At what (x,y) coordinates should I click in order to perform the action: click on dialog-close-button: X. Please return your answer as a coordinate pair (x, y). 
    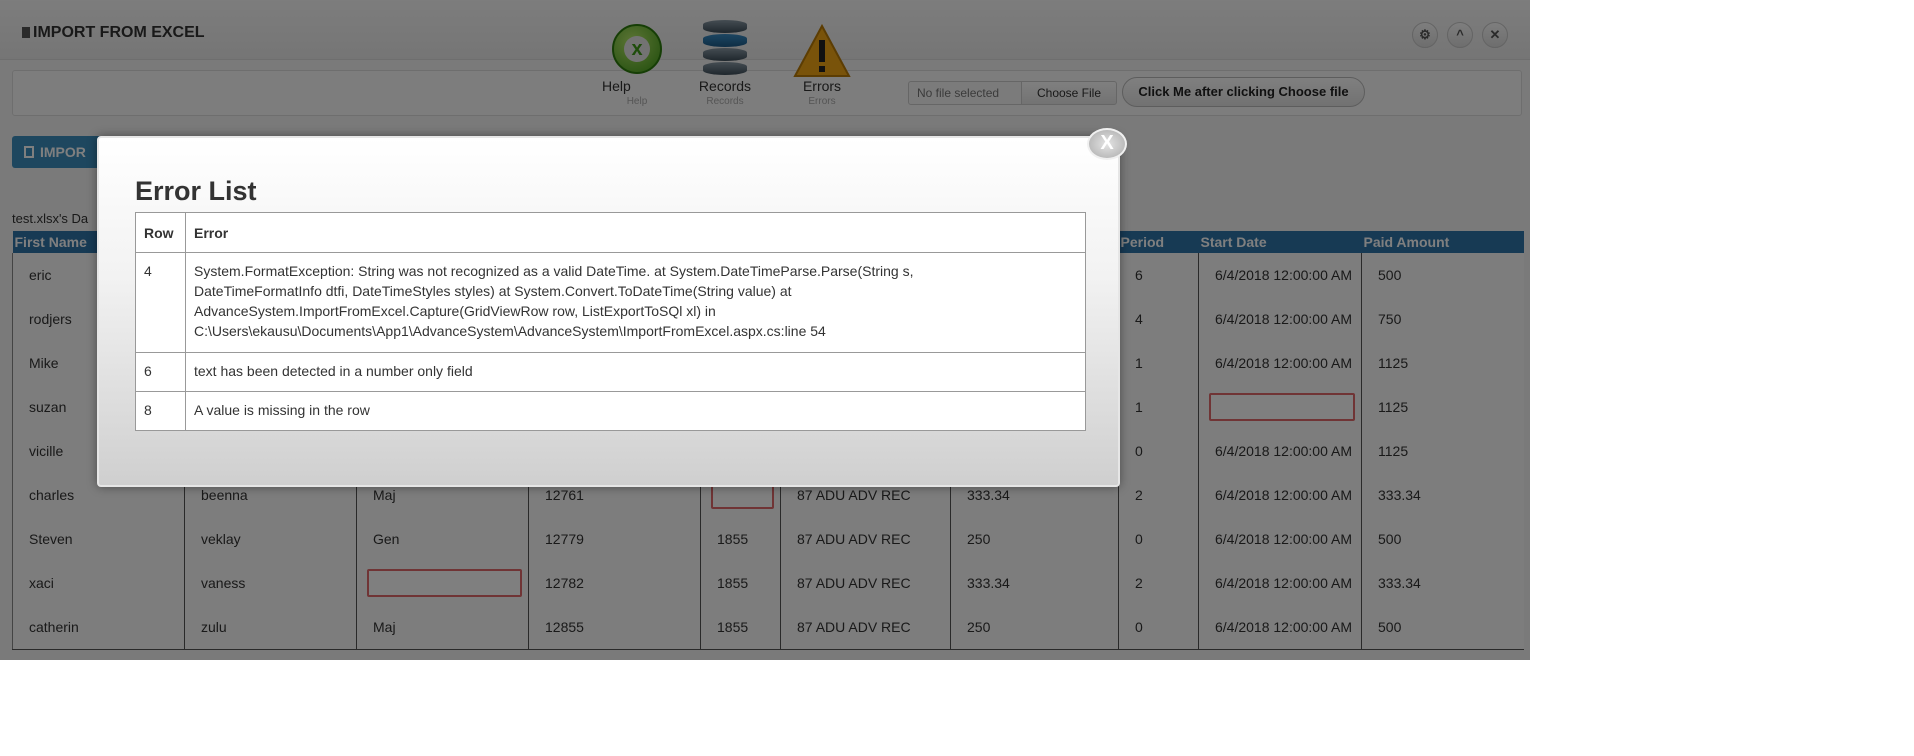
    Looking at the image, I should click on (1107, 144).